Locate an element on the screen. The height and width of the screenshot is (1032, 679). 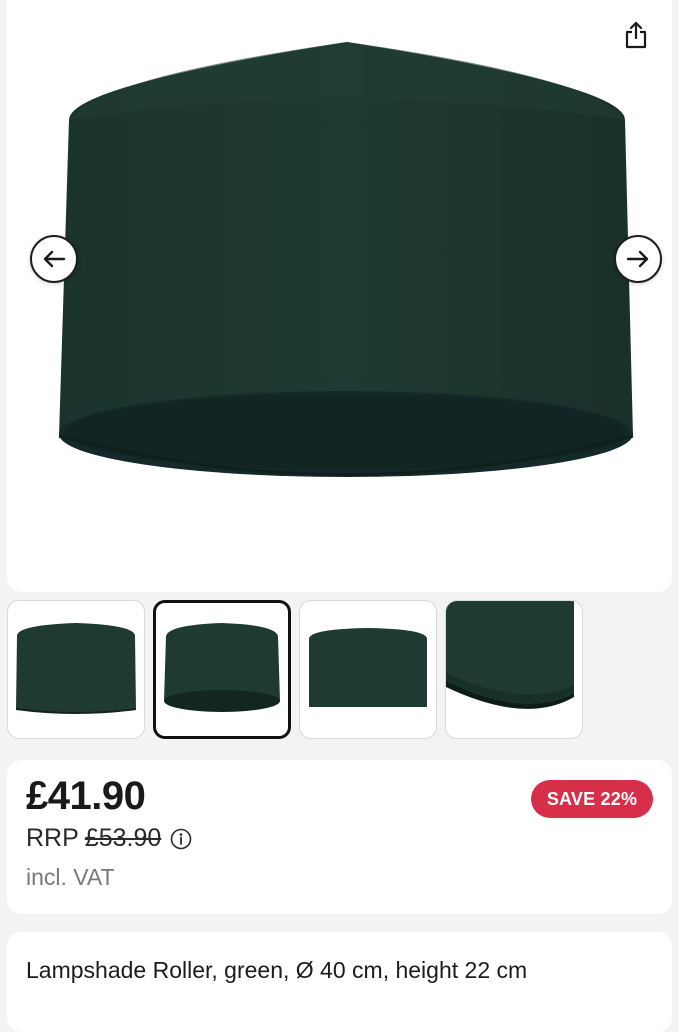
thumbnail-3-image is located at coordinates (368, 667).